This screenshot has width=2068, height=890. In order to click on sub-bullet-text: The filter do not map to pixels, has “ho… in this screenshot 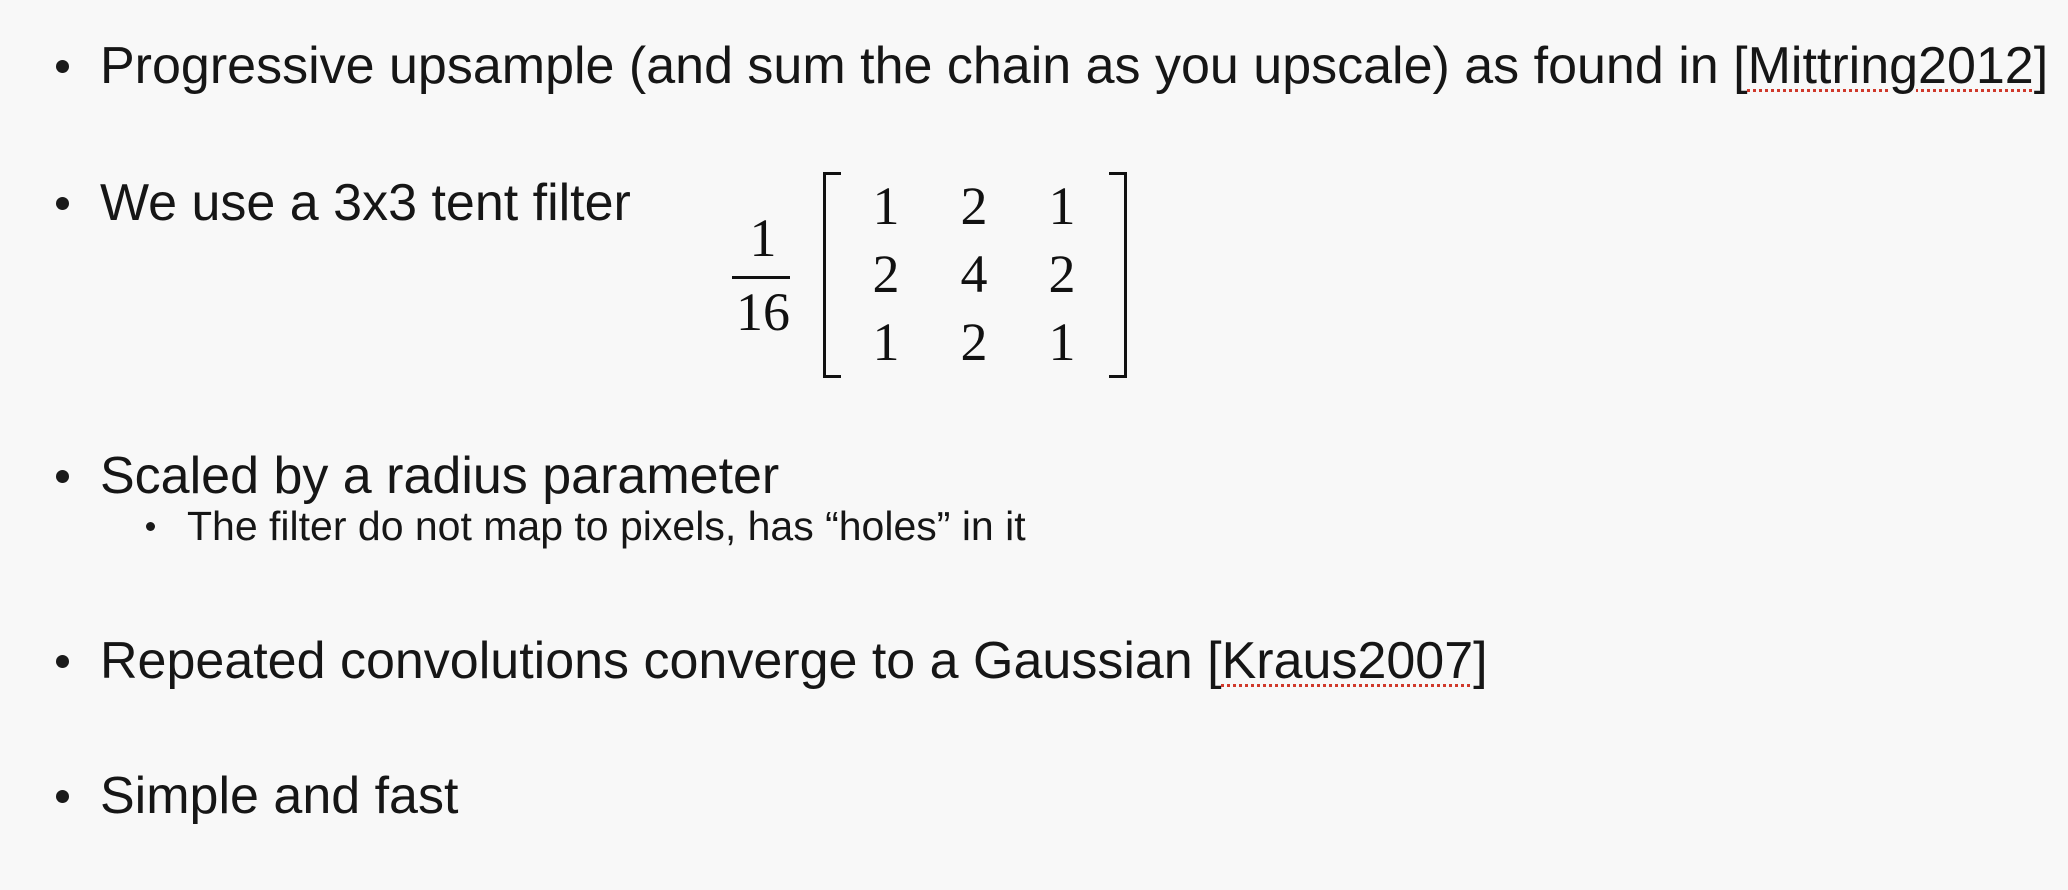, I will do `click(606, 526)`.